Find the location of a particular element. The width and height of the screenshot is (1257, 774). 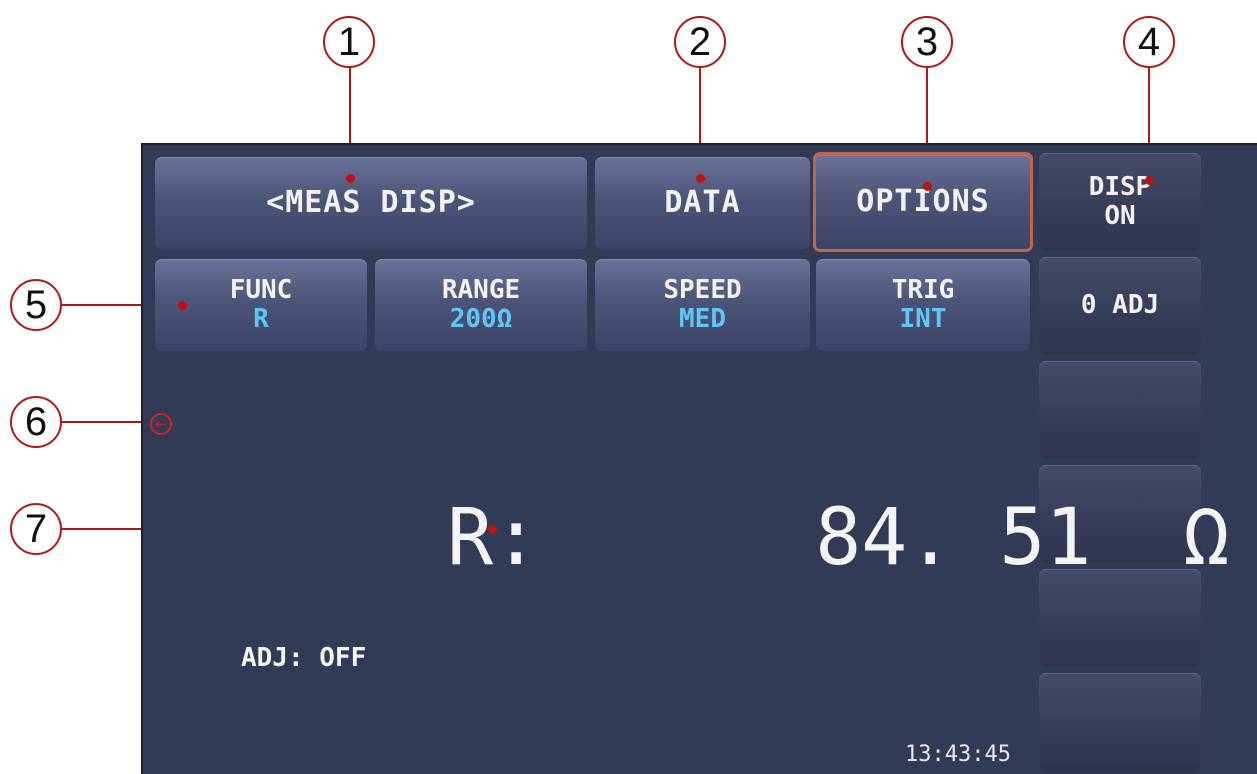

speed-button: SPEED MED is located at coordinates (702, 305).